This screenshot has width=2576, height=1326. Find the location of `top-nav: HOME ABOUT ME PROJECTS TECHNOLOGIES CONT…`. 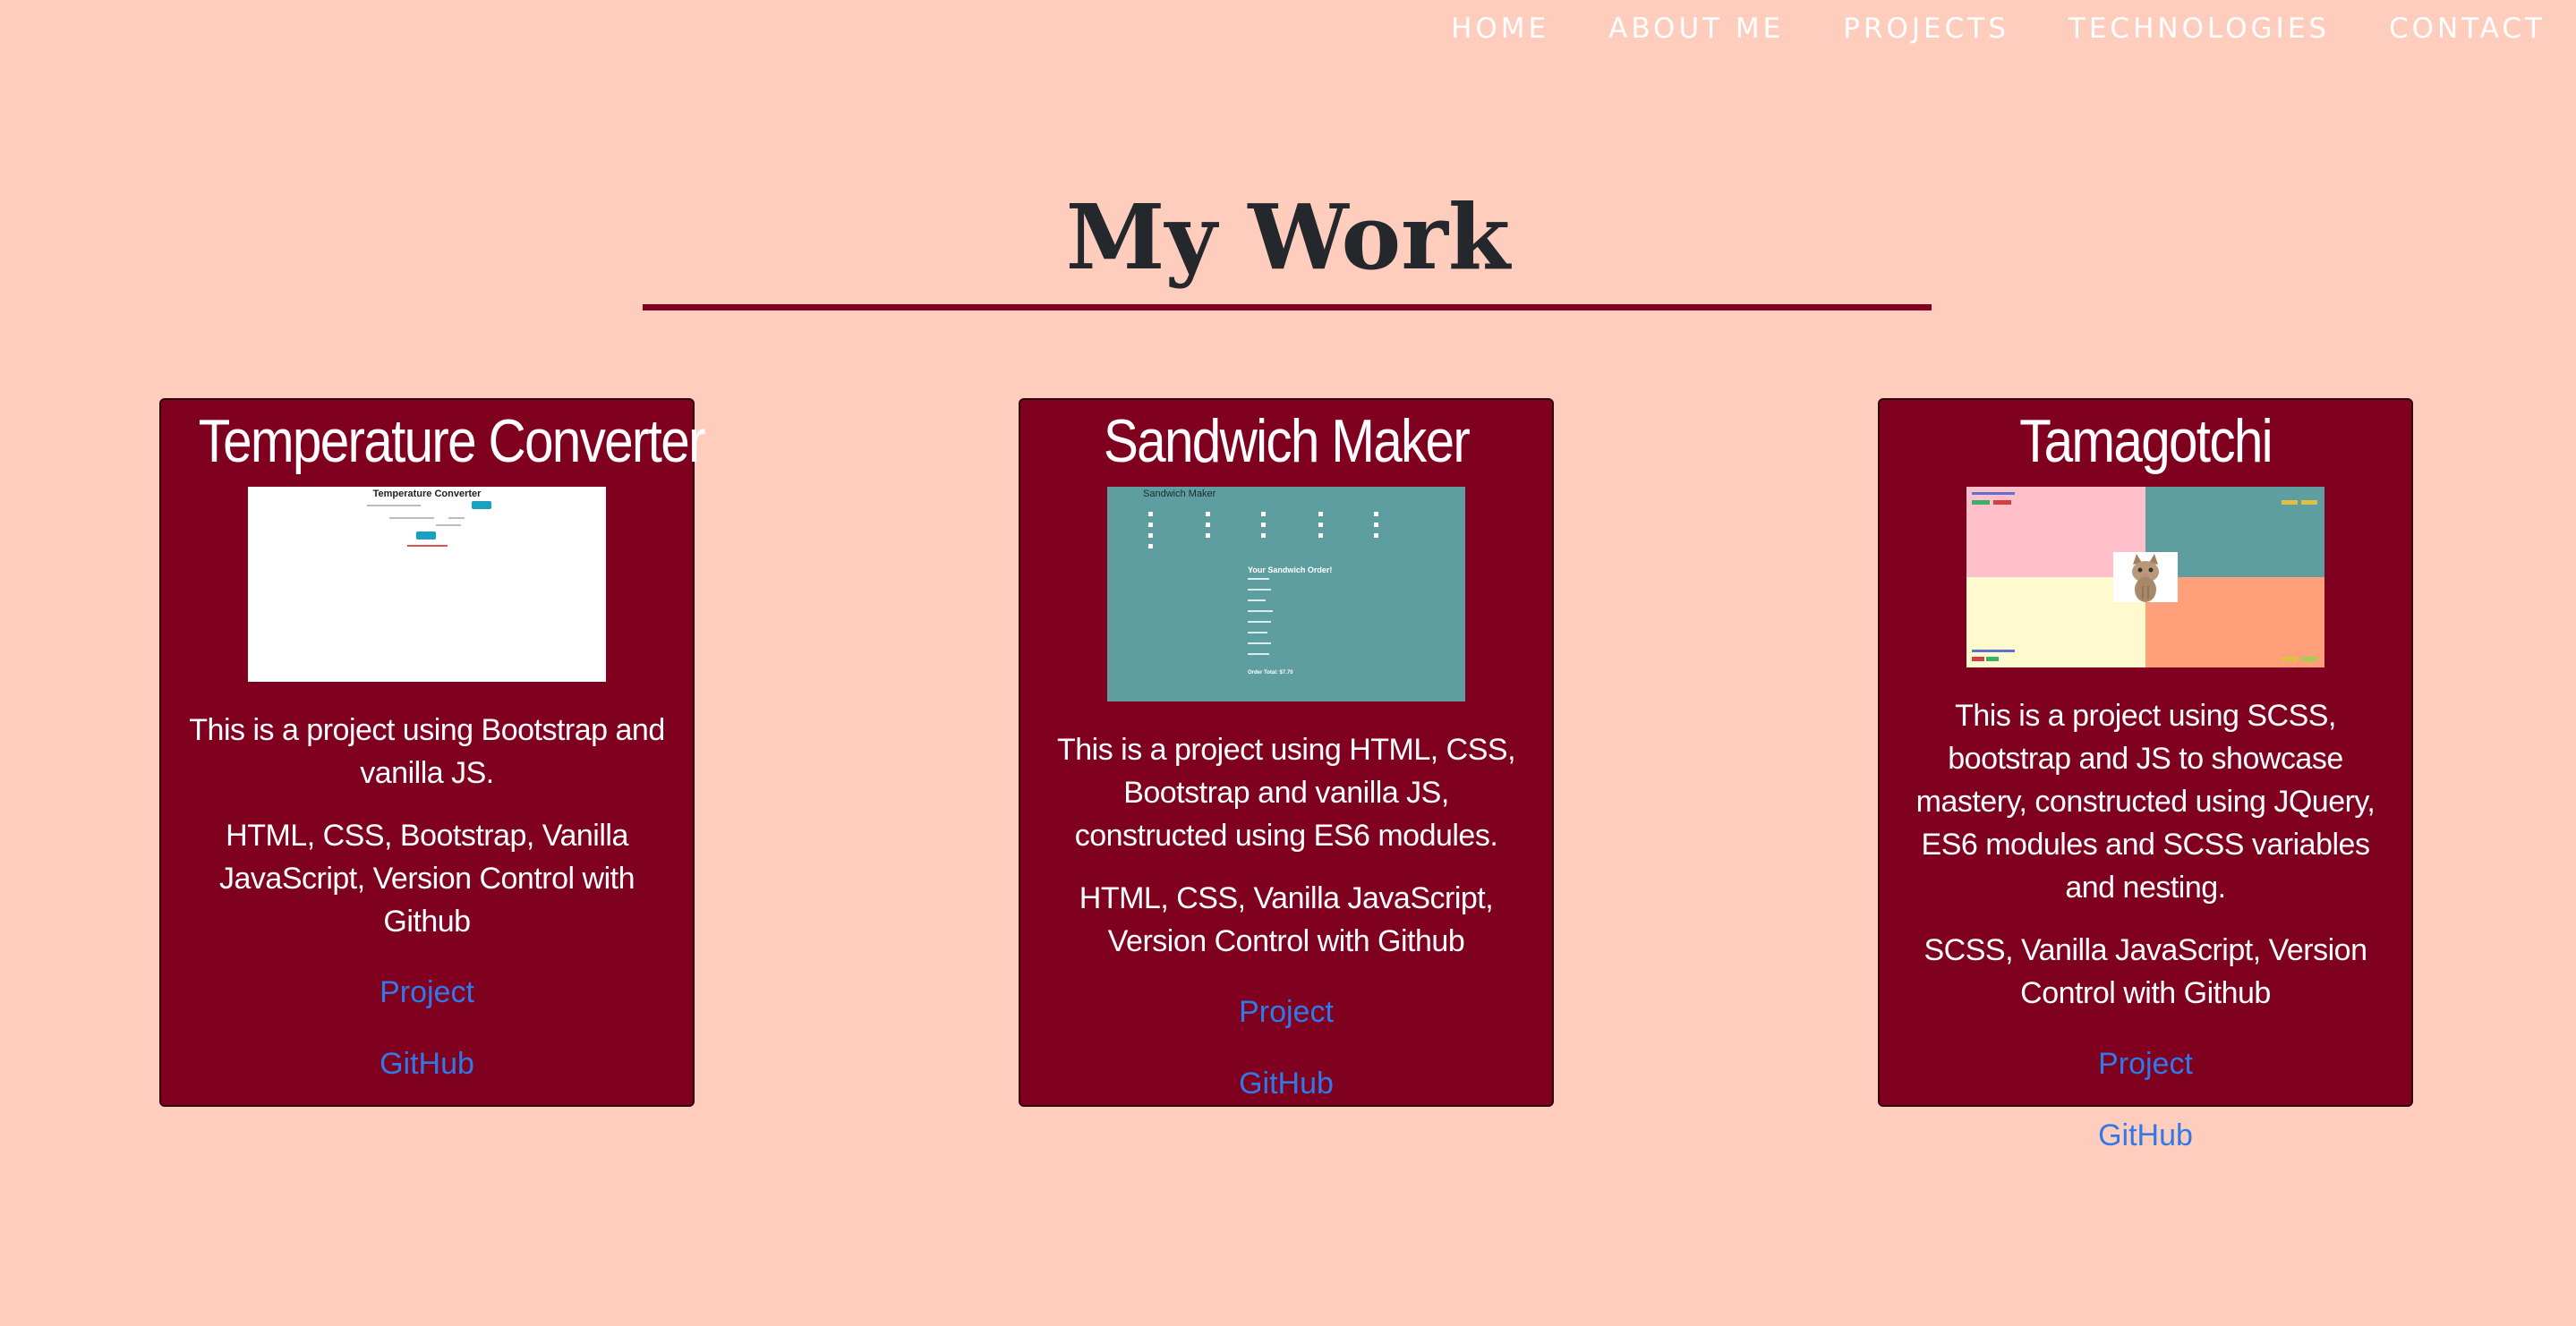

top-nav: HOME ABOUT ME PROJECTS TECHNOLOGIES CONT… is located at coordinates (1998, 29).